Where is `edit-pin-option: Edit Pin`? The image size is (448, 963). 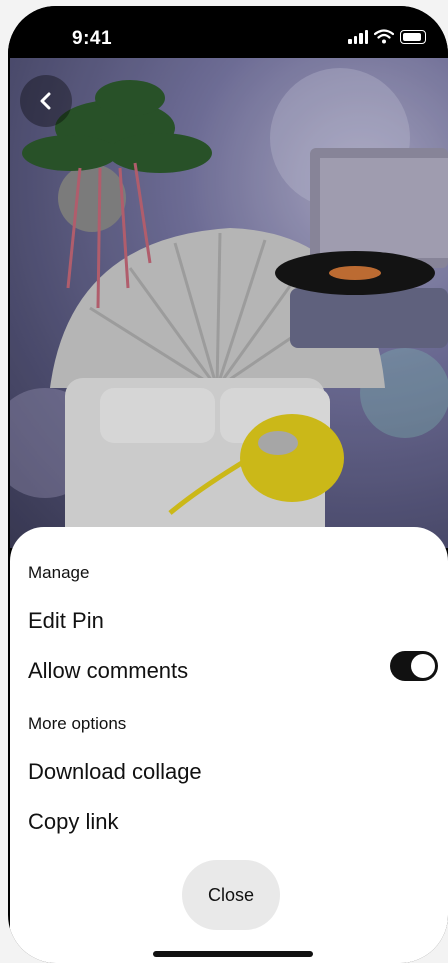
edit-pin-option: Edit Pin is located at coordinates (66, 621).